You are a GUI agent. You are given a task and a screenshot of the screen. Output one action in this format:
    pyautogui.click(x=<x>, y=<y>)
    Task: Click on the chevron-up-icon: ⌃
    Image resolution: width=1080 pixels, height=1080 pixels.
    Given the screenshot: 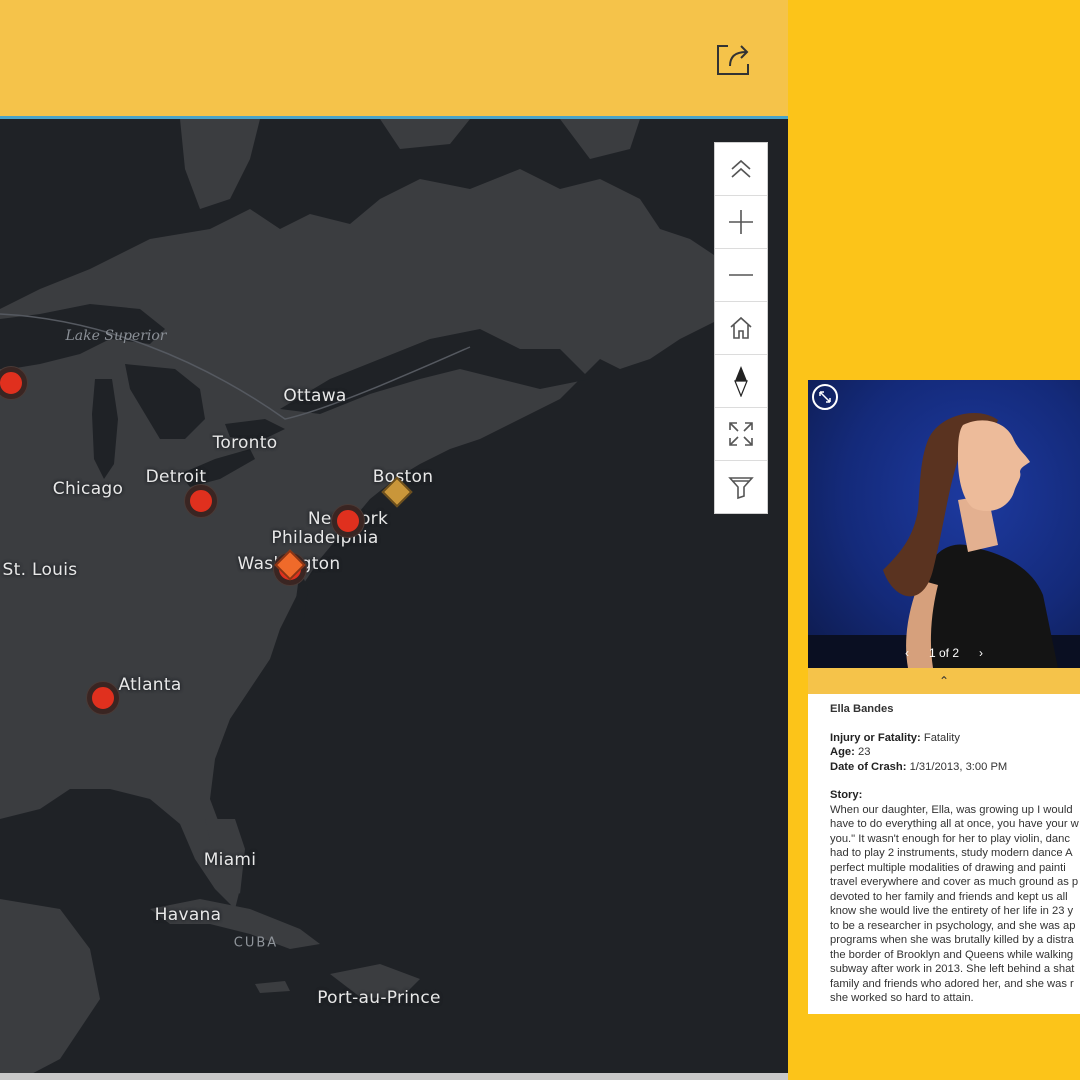 What is the action you would take?
    pyautogui.click(x=944, y=681)
    